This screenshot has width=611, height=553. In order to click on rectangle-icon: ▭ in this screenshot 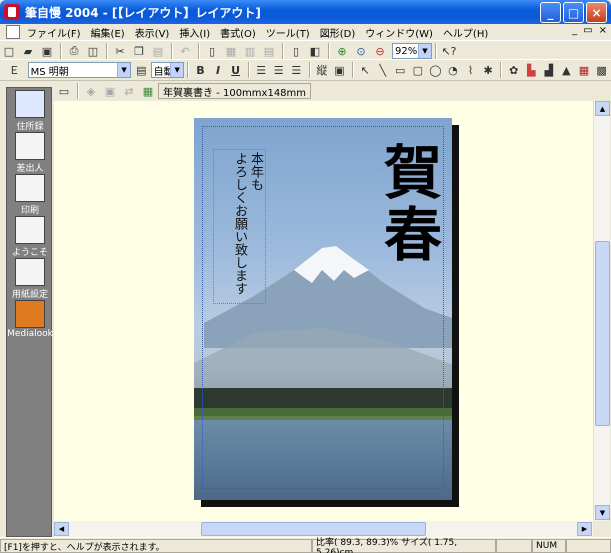, I will do `click(400, 70)`.